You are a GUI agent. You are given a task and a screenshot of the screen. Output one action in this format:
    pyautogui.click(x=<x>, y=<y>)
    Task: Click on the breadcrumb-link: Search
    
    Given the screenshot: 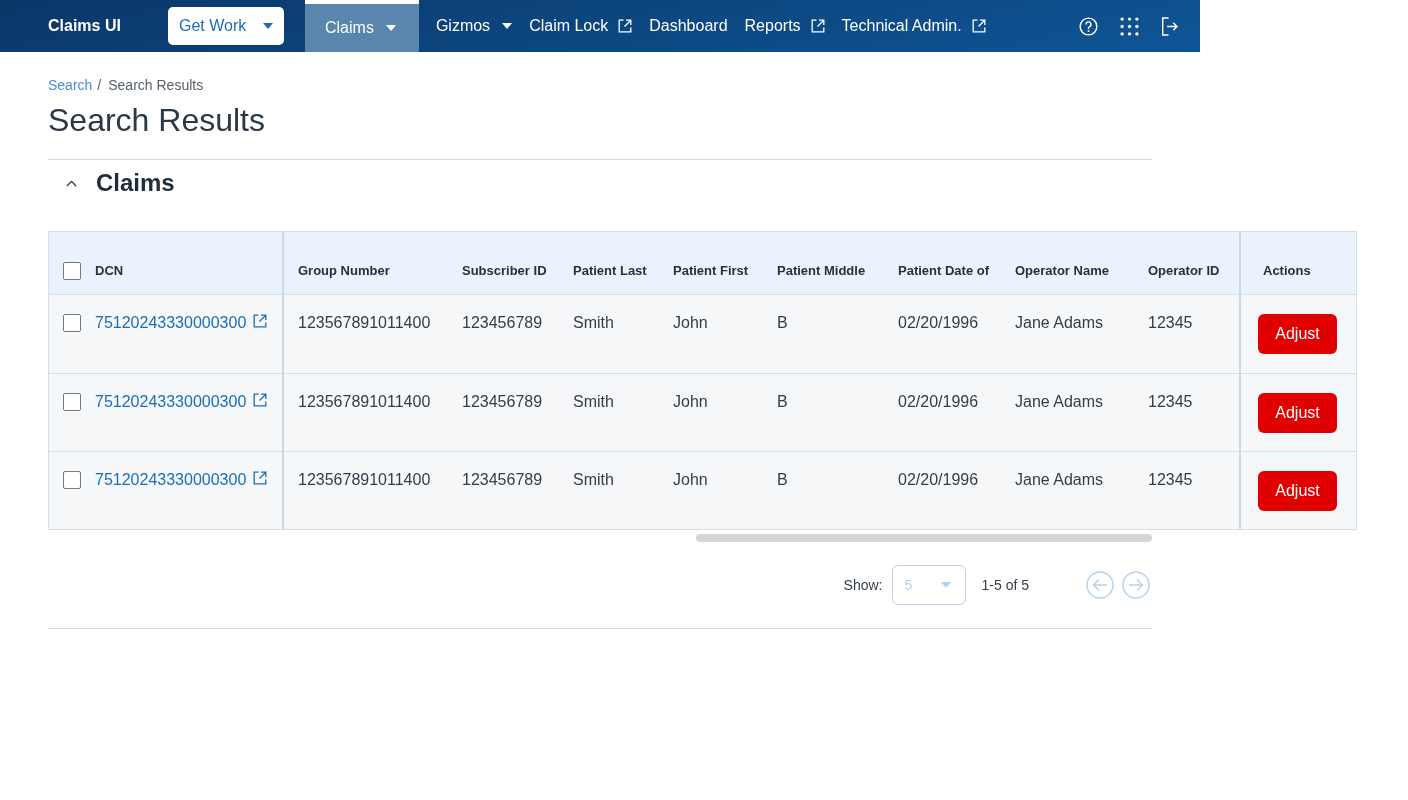 What is the action you would take?
    pyautogui.click(x=70, y=85)
    